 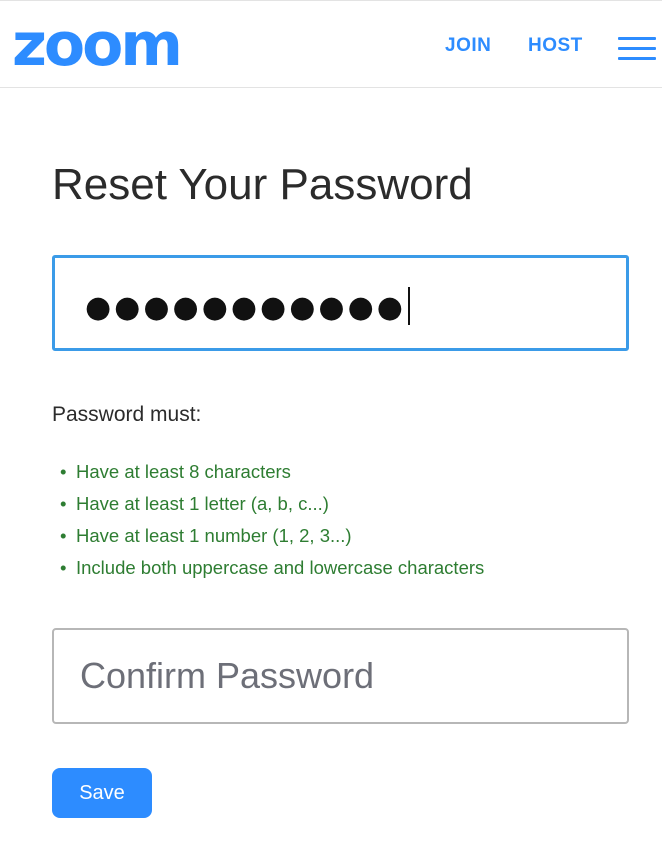 I want to click on text-caret, so click(x=408, y=306).